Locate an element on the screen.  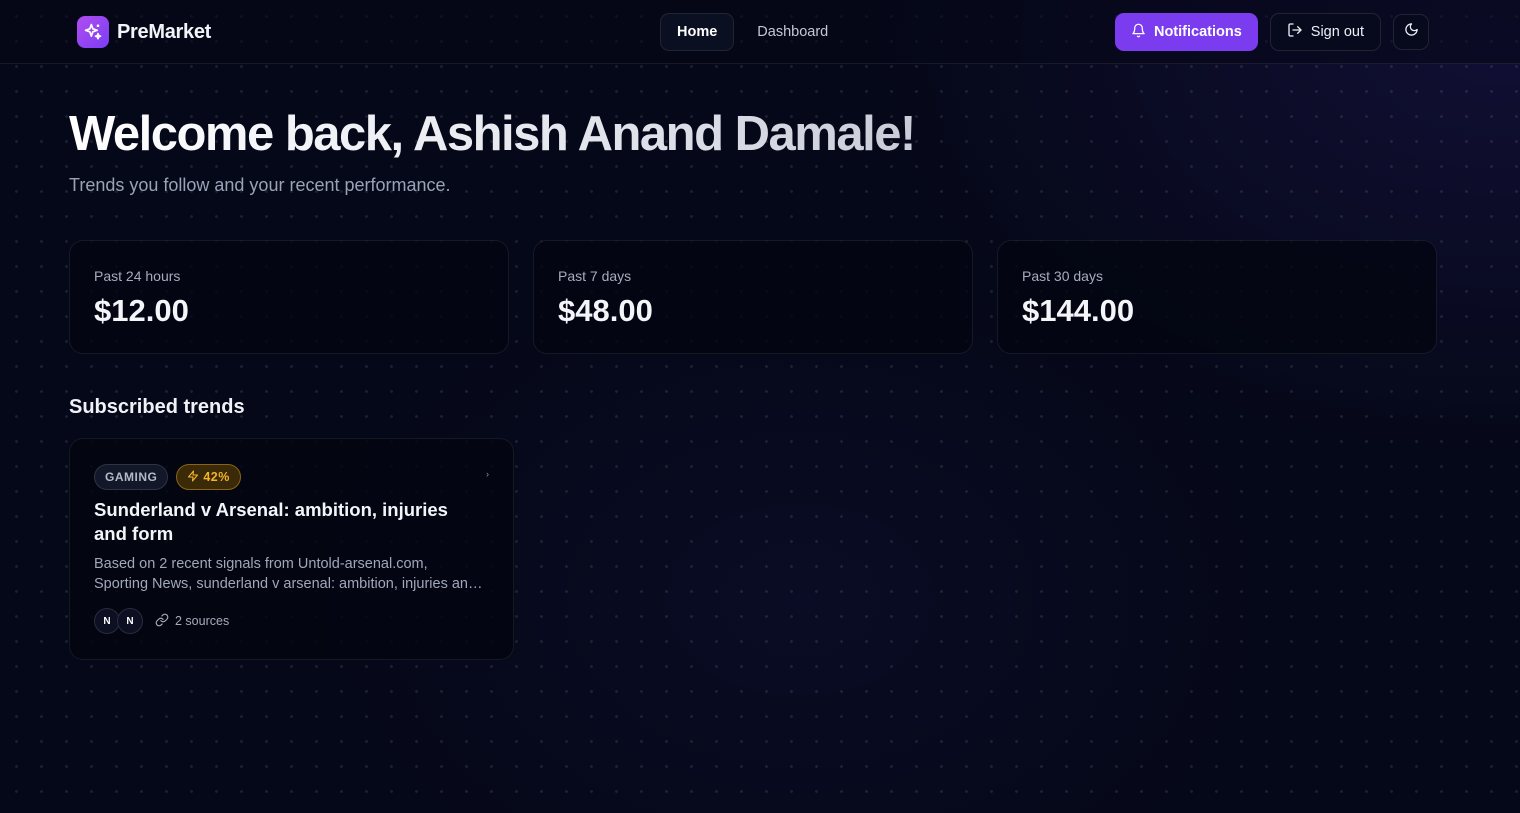
main-nav: Home Dashboard is located at coordinates (752, 32).